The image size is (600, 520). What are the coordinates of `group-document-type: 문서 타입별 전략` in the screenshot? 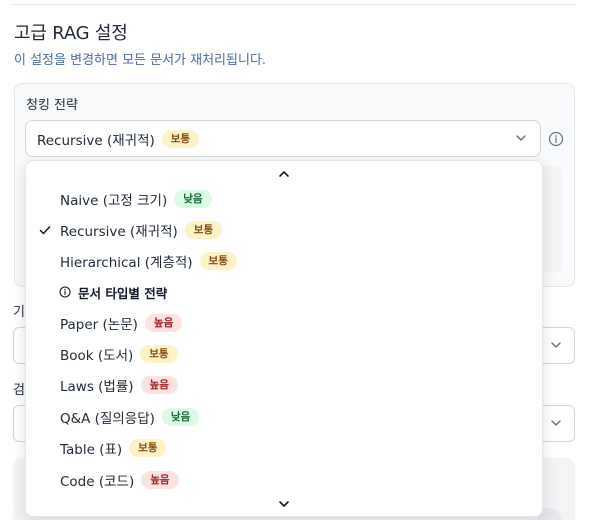 It's located at (284, 292).